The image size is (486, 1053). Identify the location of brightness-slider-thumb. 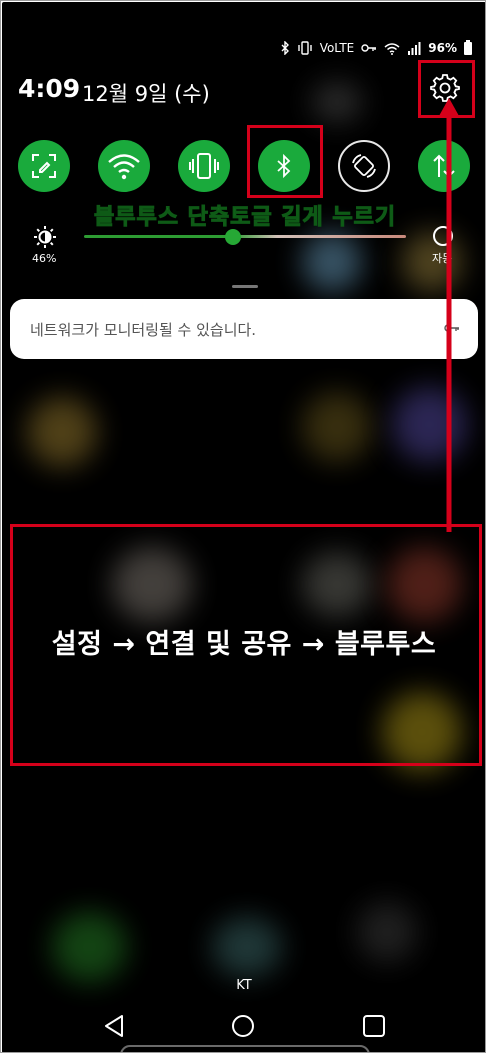
(233, 237).